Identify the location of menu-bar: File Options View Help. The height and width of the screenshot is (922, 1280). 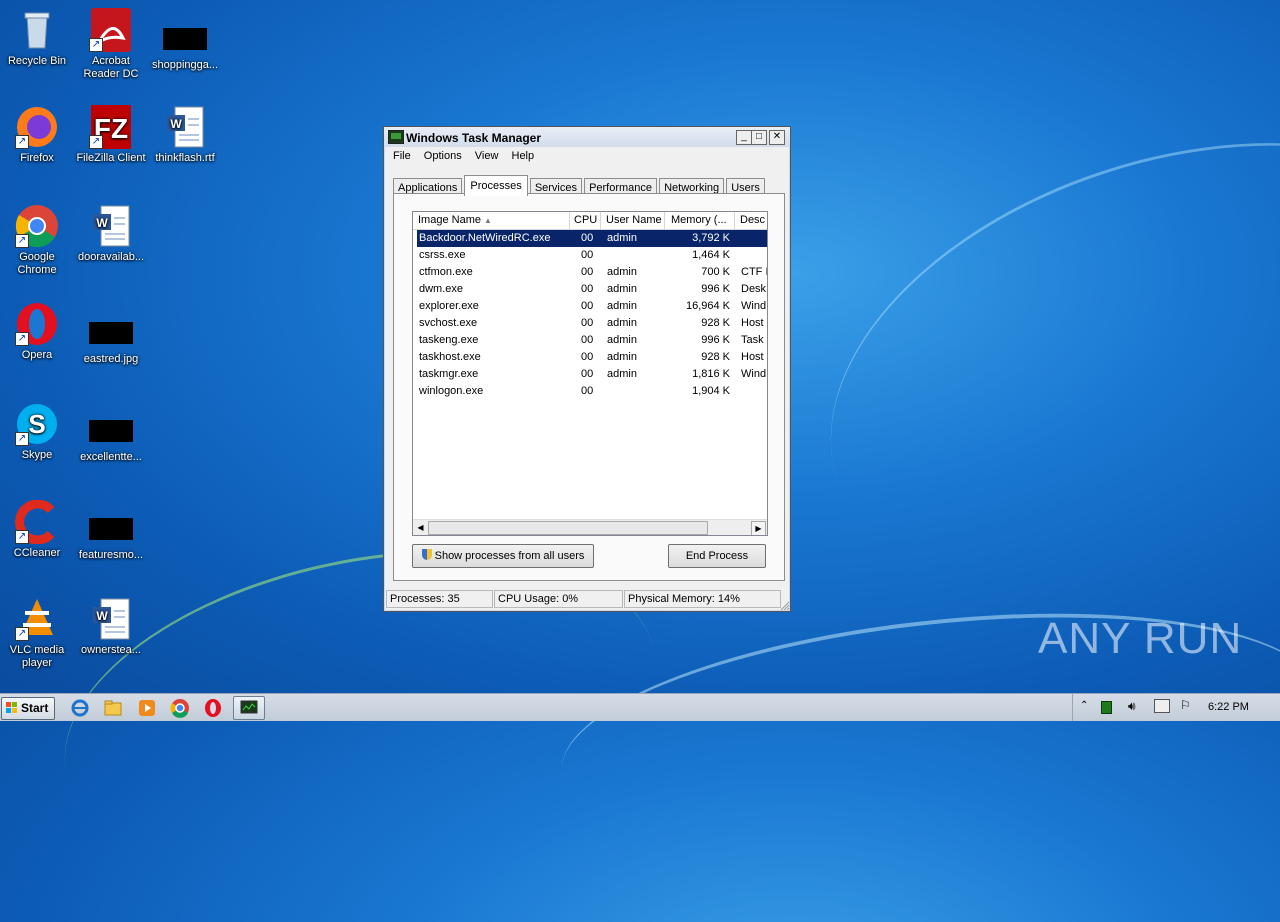
(587, 156).